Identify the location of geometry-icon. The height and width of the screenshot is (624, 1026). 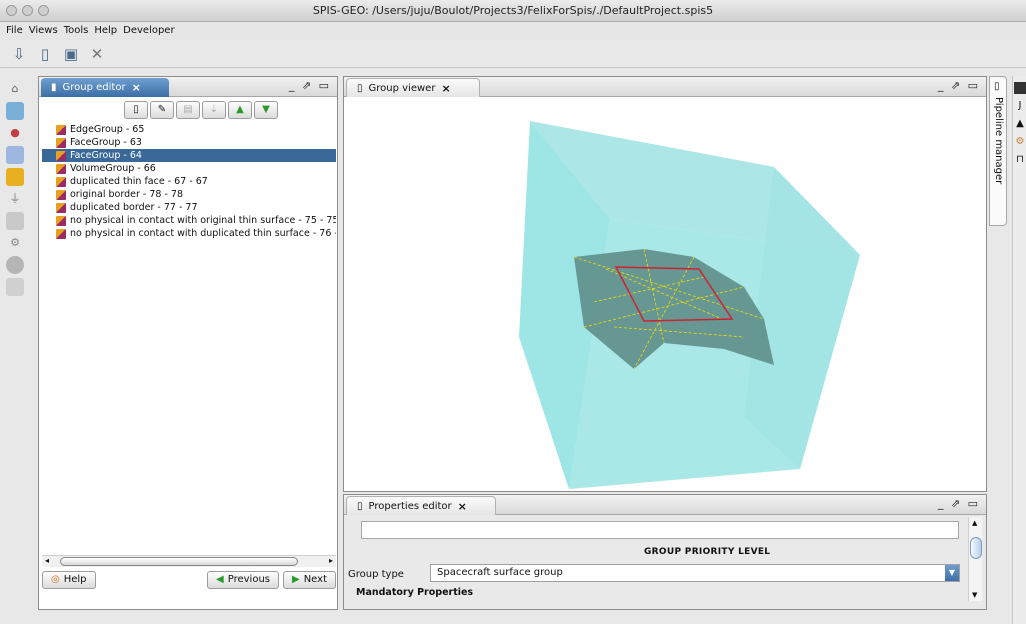
(15, 111).